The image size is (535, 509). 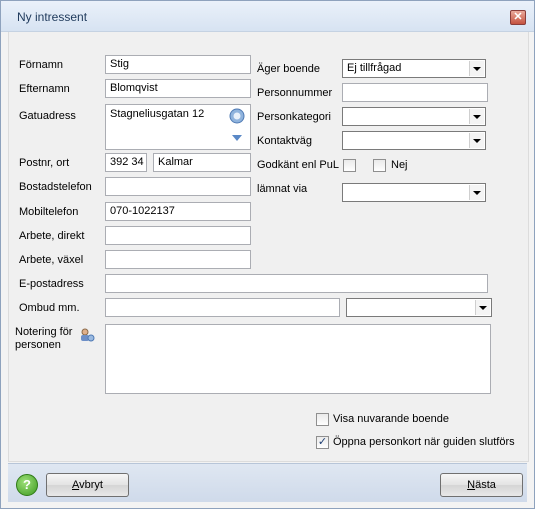 I want to click on epost-field, so click(x=296, y=283).